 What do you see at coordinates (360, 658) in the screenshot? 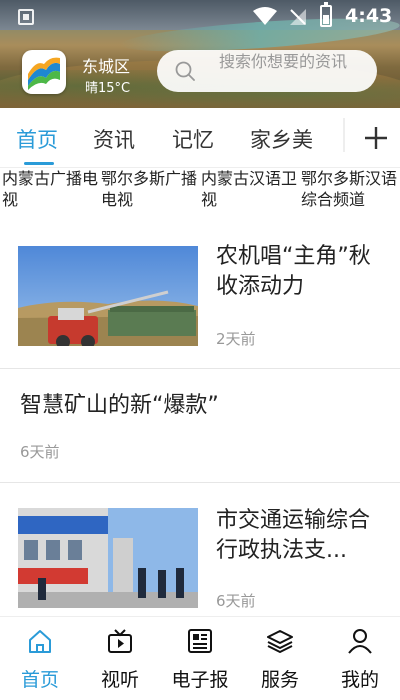
I see `nav-profile: 我的` at bounding box center [360, 658].